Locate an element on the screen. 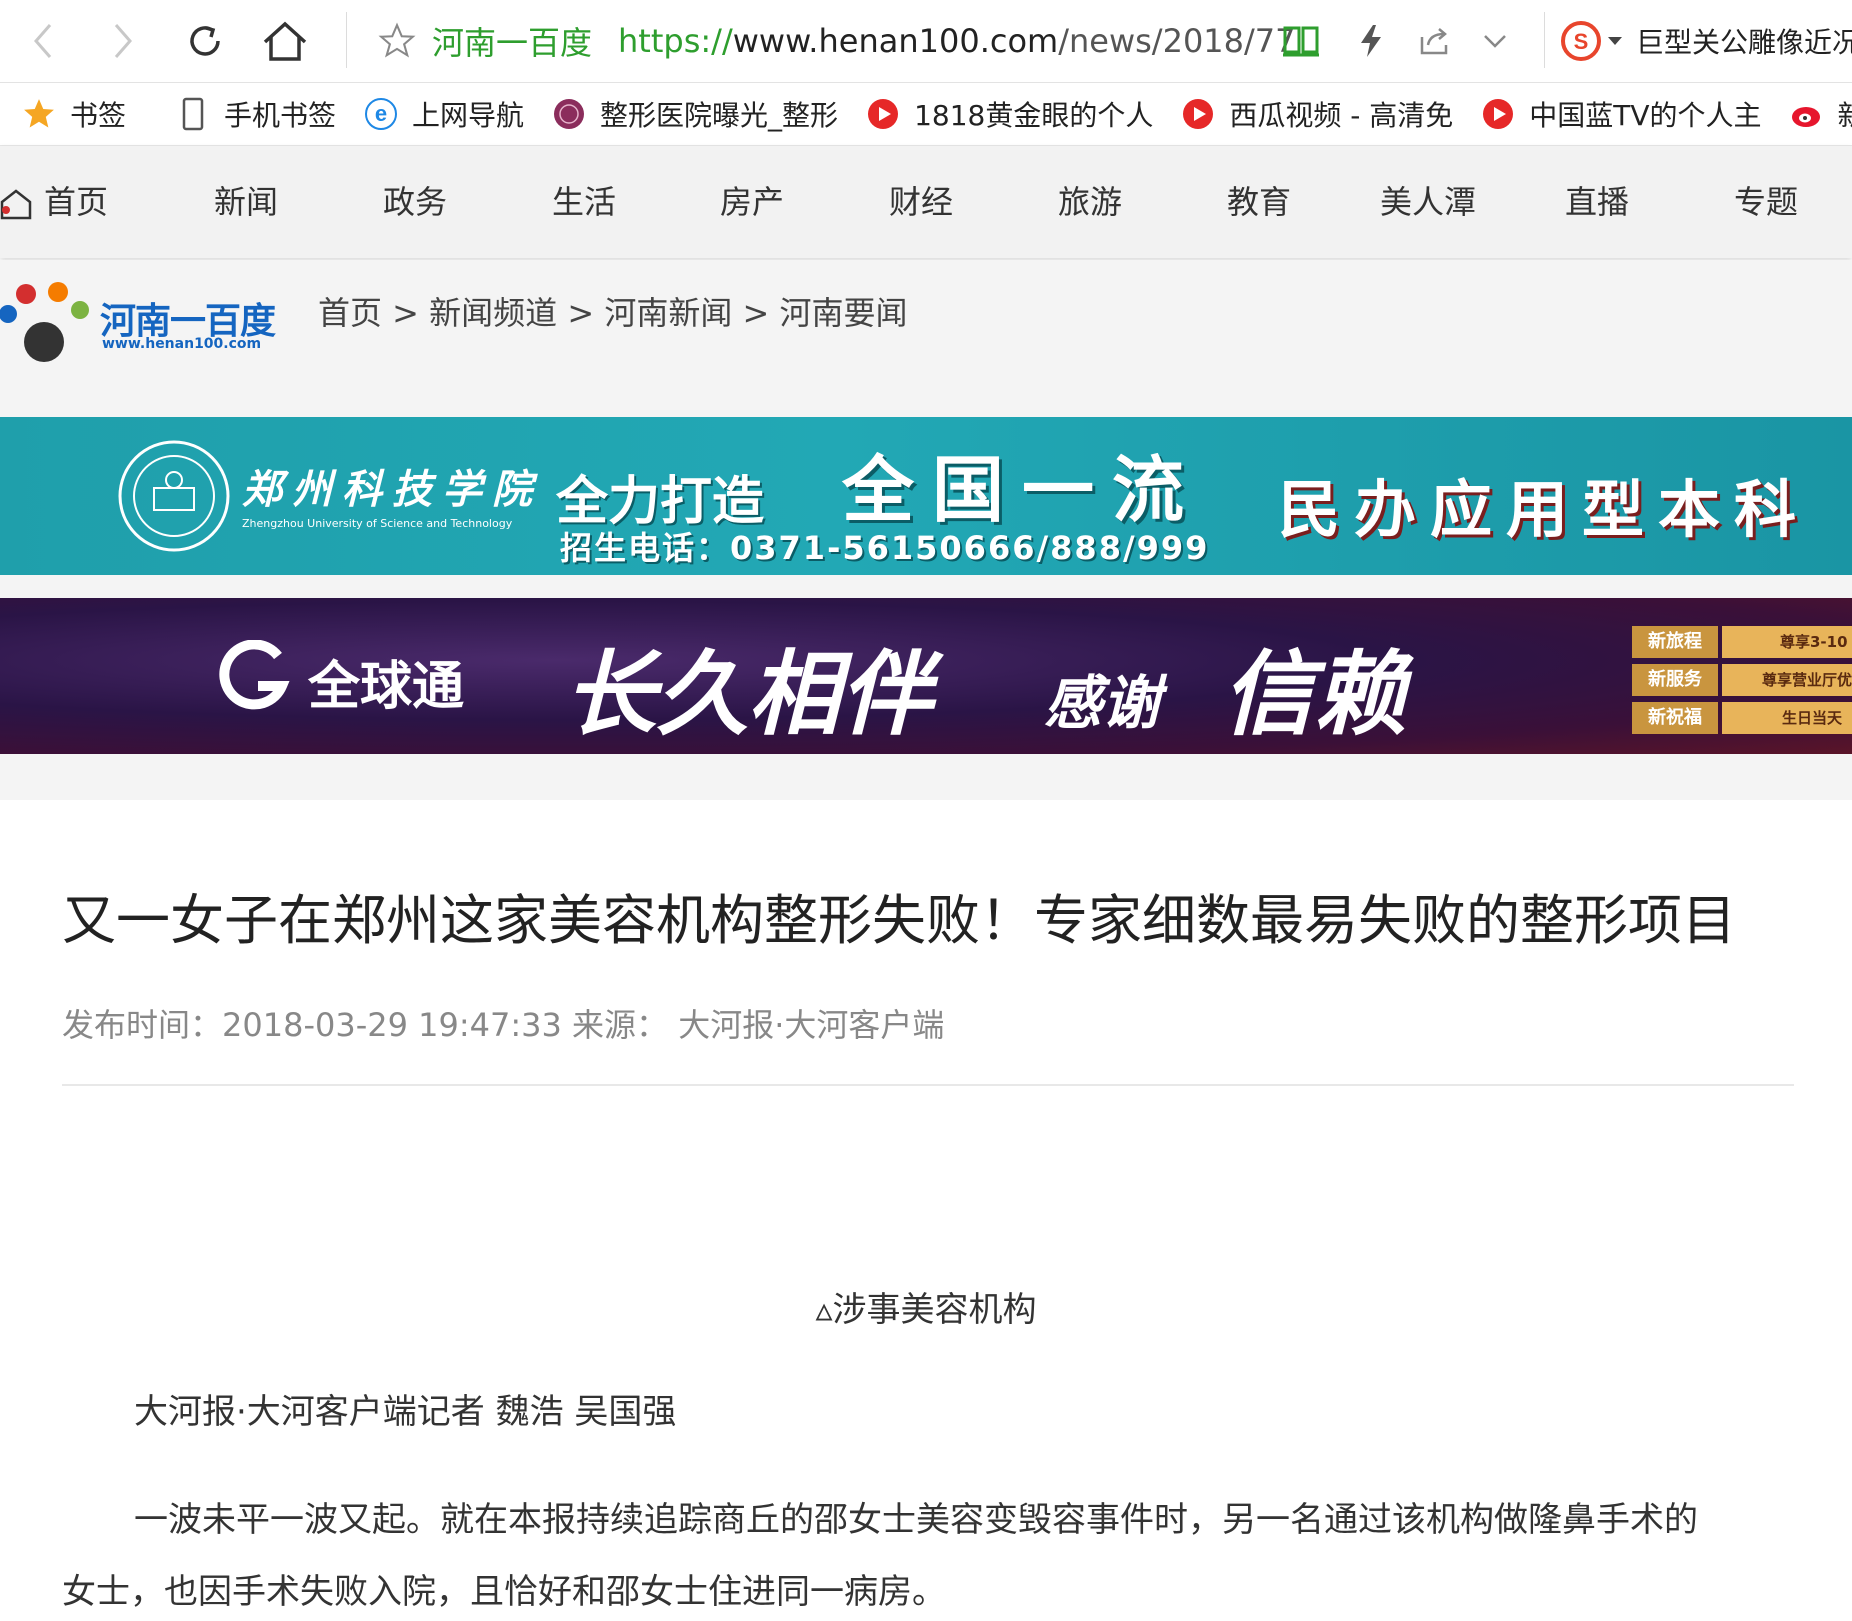 The width and height of the screenshot is (1852, 1621). reload-icon is located at coordinates (205, 41).